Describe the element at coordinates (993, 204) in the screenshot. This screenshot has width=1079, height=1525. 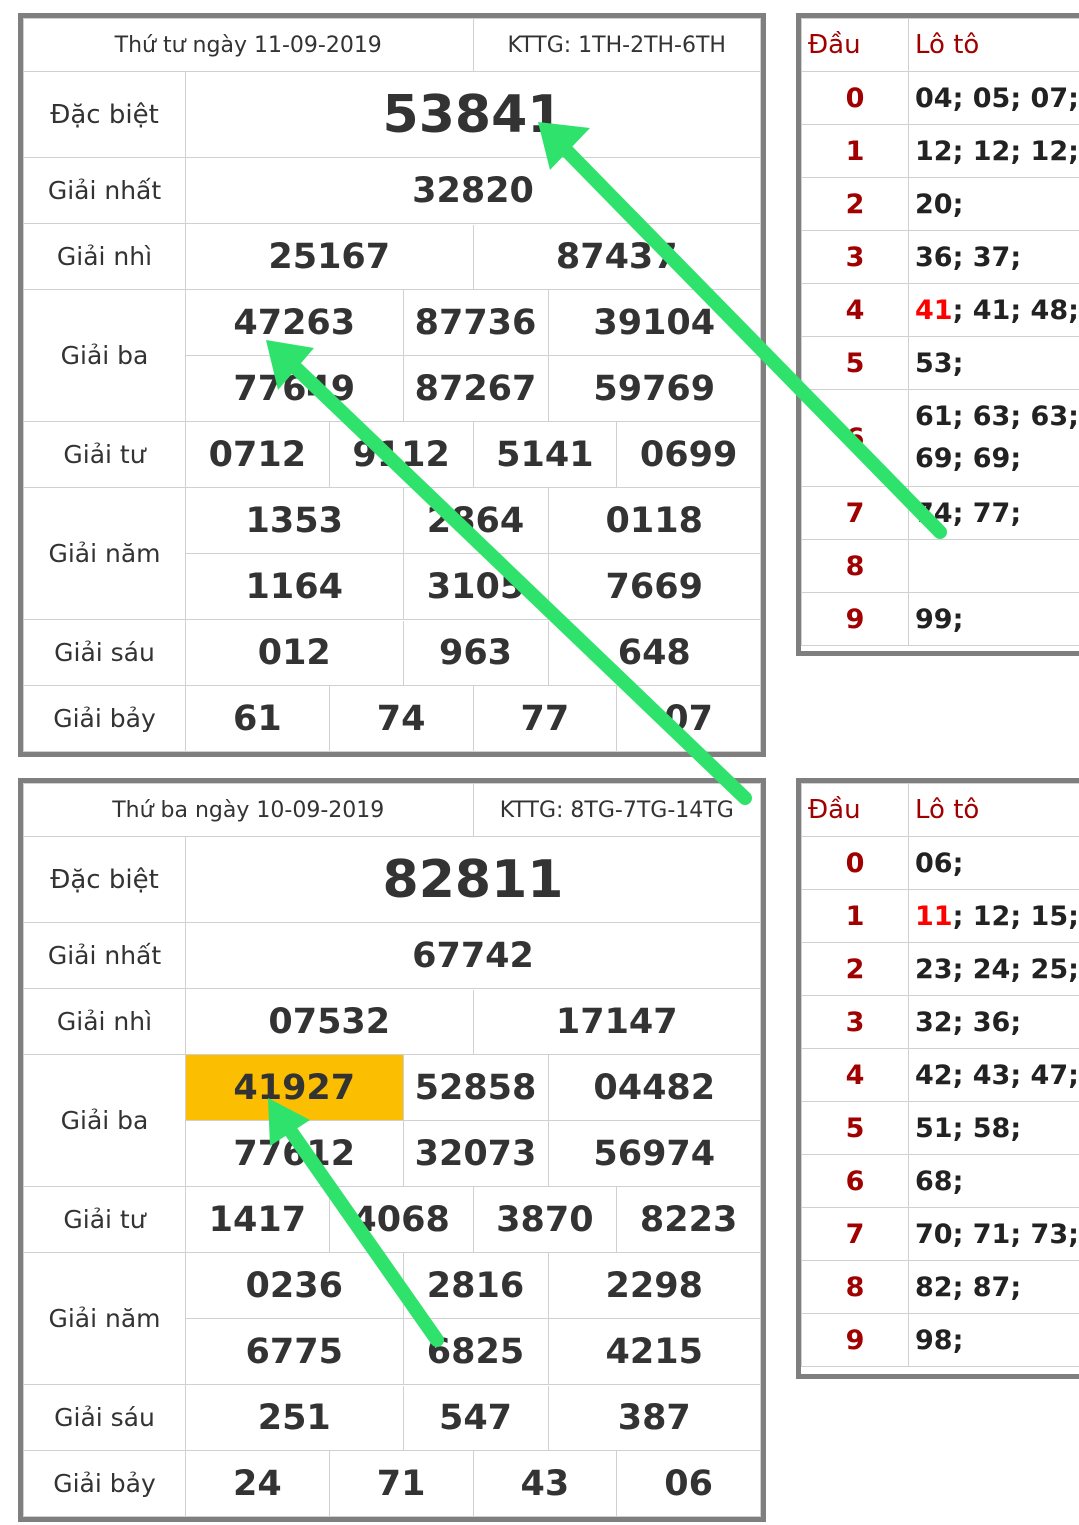
I see `loto-values: 20;` at that location.